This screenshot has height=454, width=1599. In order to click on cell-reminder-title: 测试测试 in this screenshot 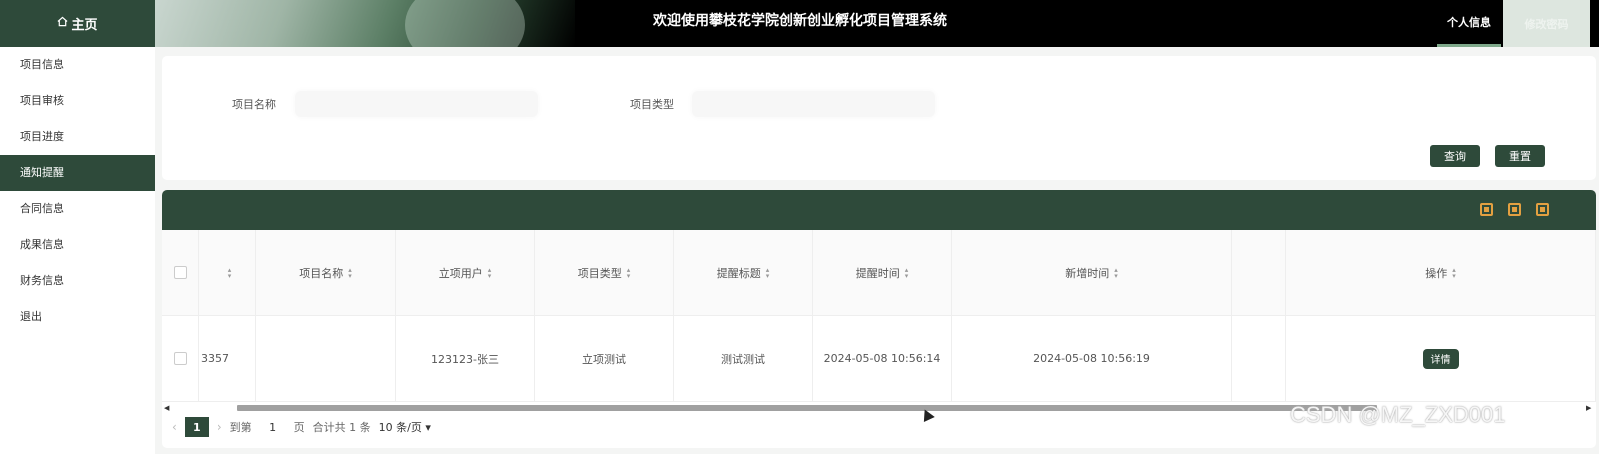, I will do `click(743, 358)`.